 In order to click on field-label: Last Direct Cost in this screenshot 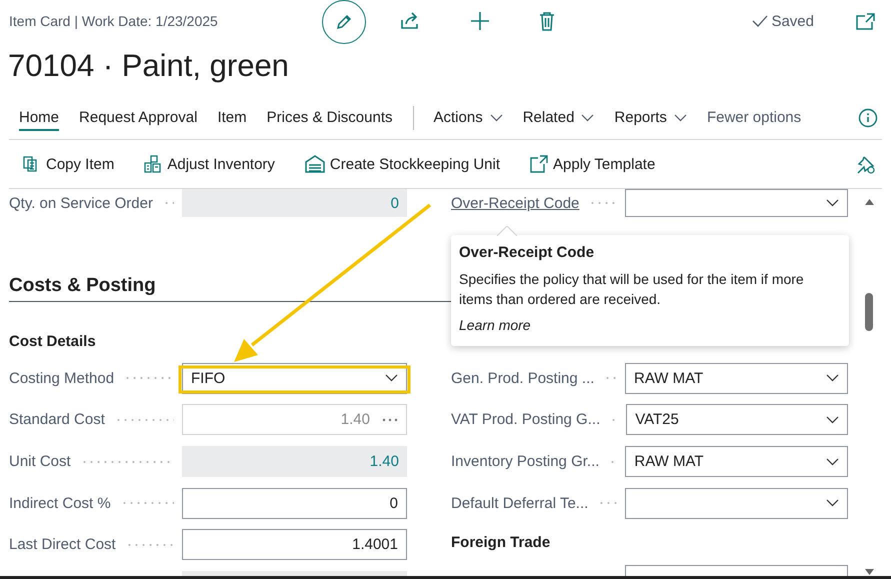, I will do `click(62, 545)`.